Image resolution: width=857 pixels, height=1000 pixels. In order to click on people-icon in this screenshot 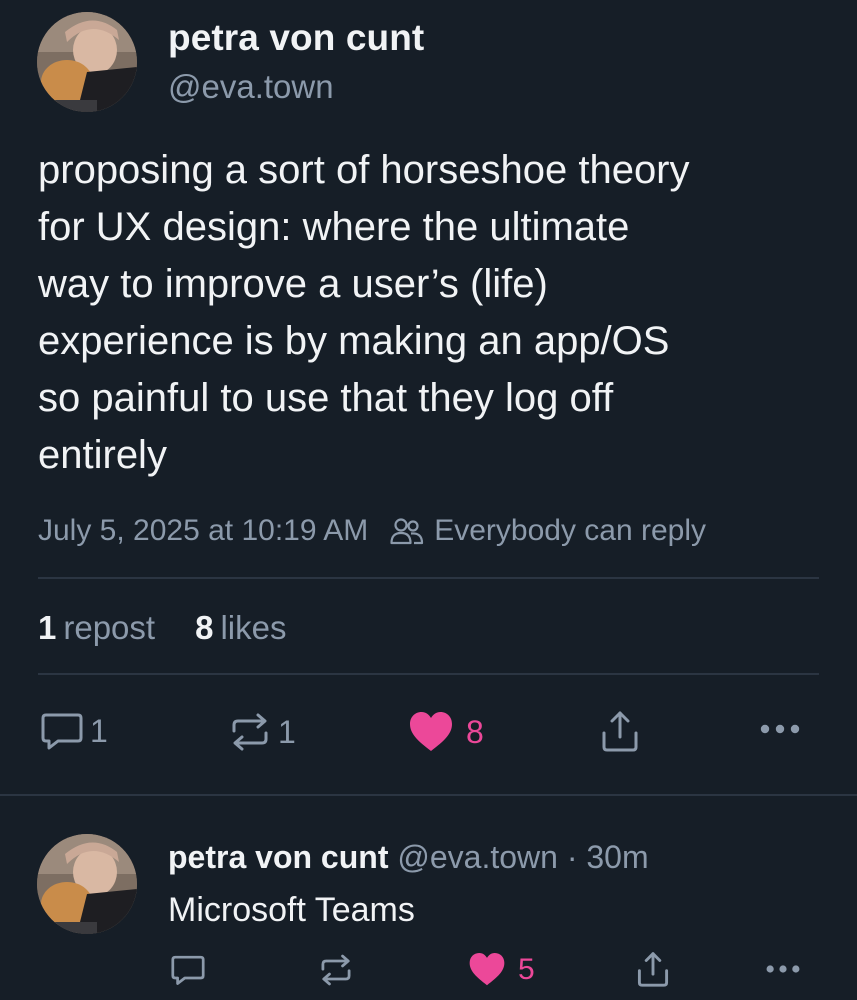, I will do `click(407, 531)`.